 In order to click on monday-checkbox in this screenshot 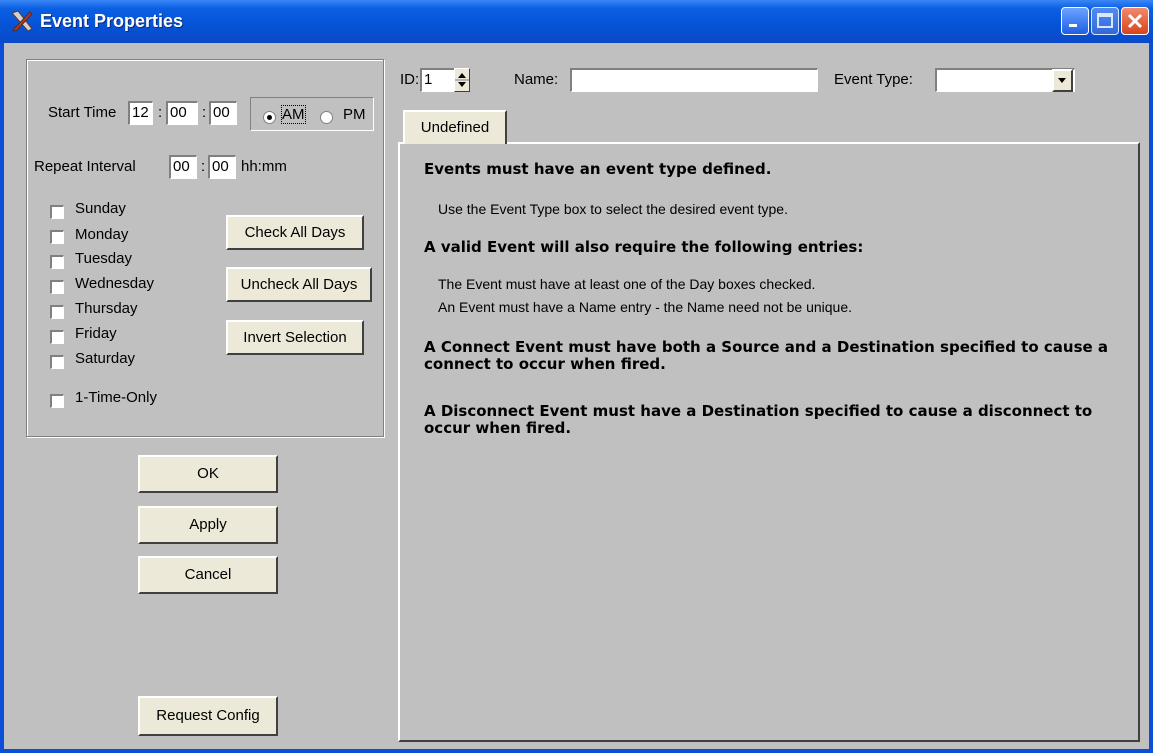, I will do `click(57, 237)`.